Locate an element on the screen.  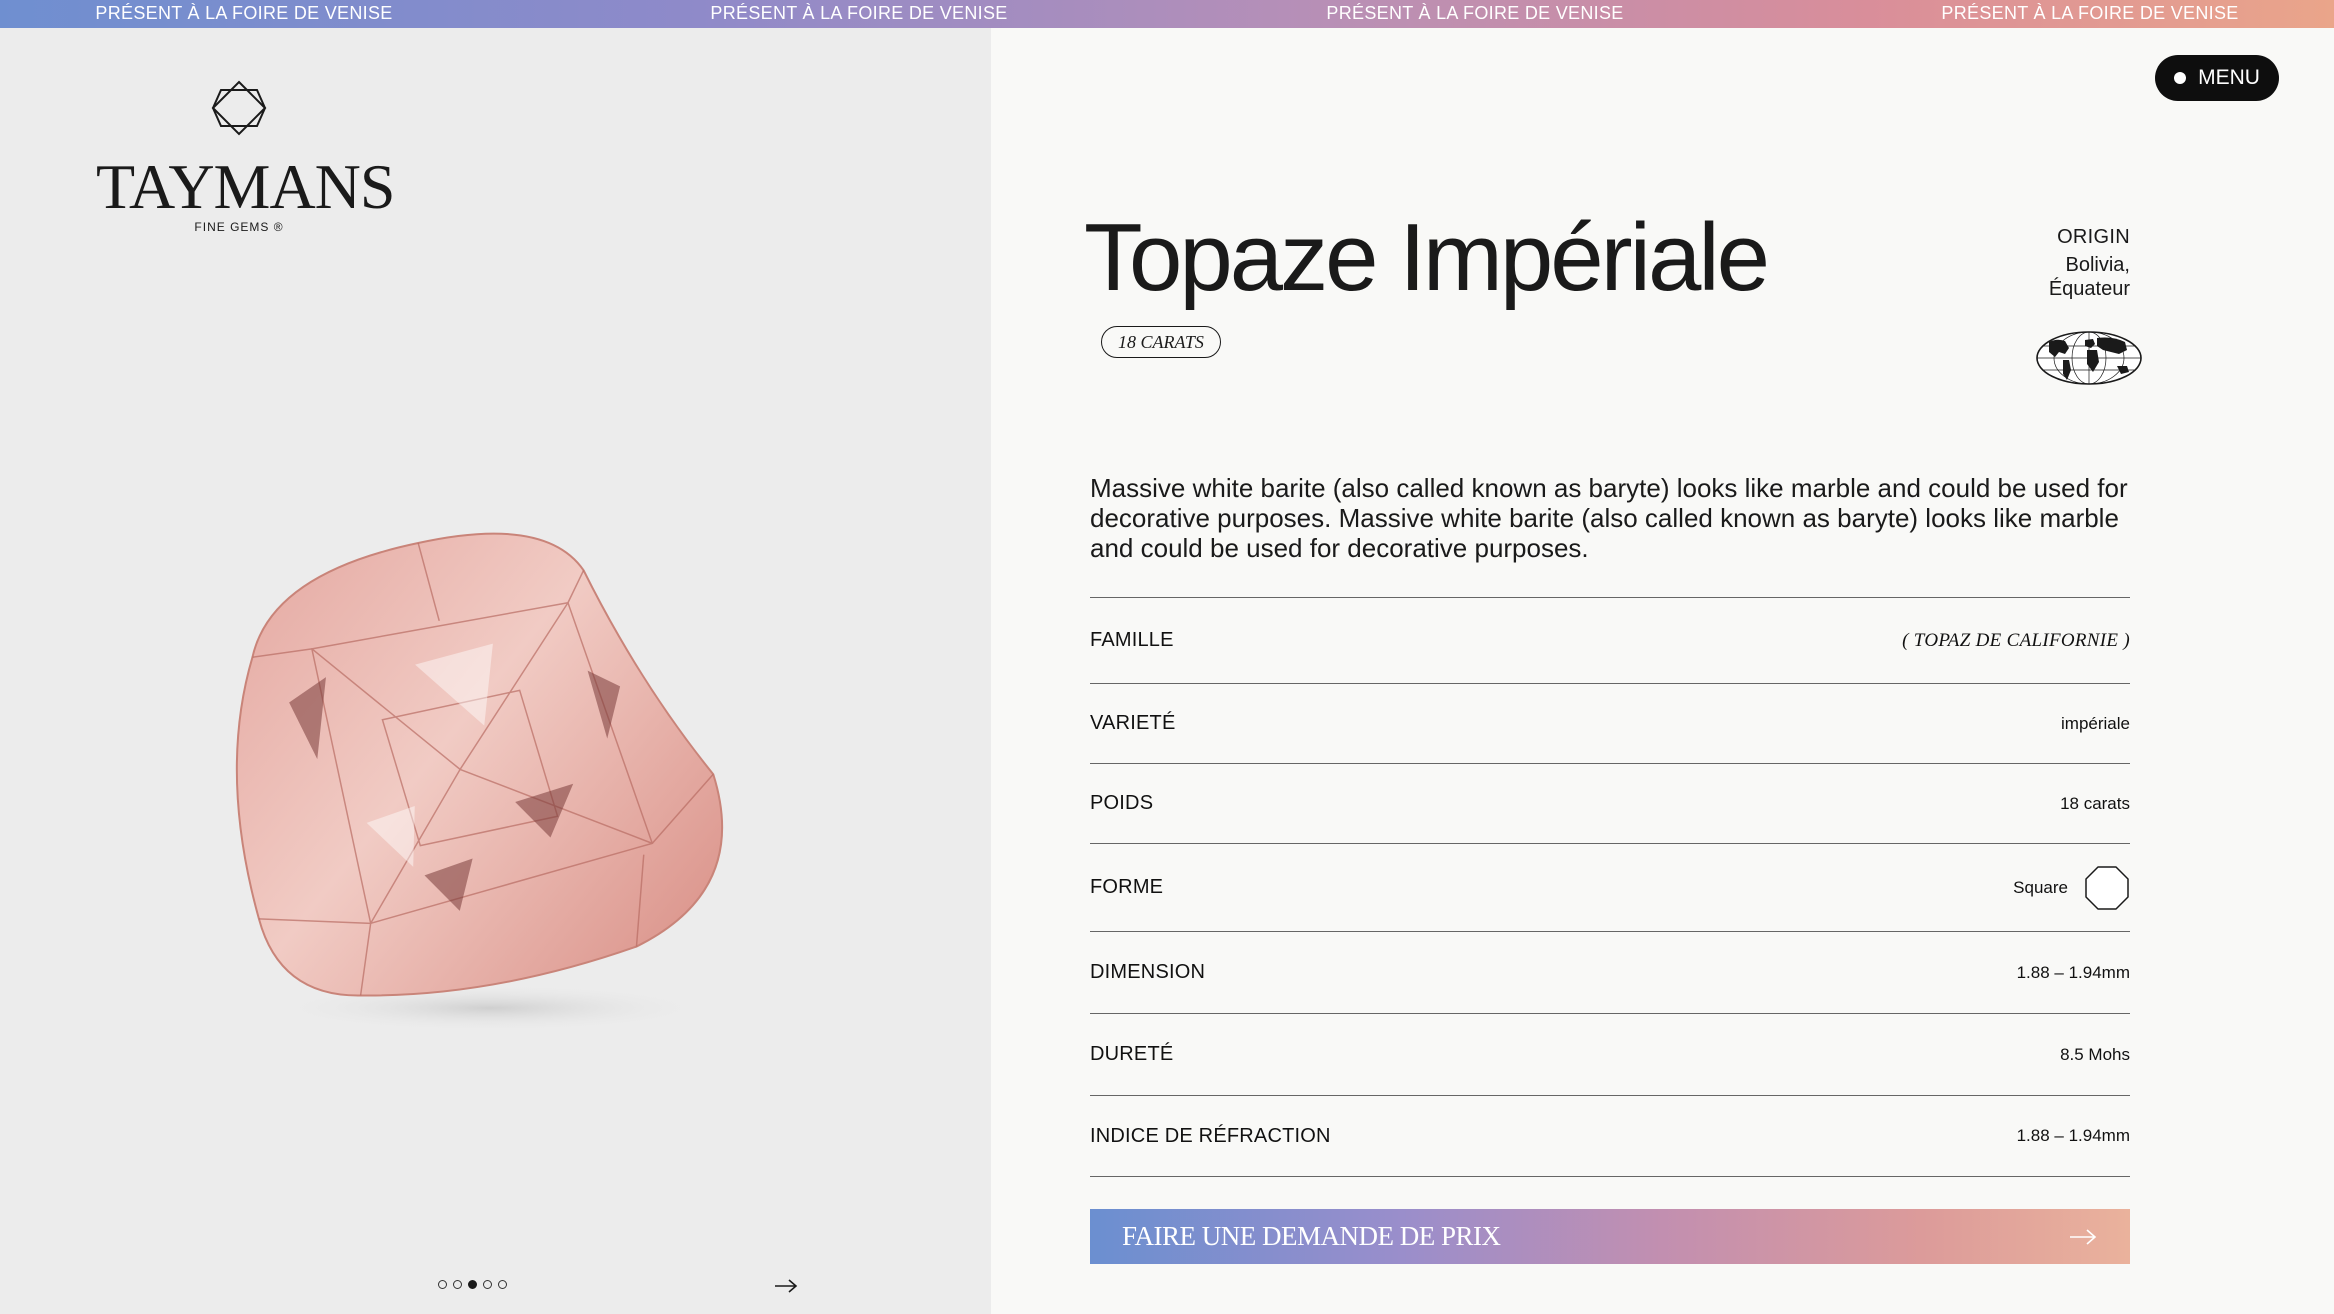
carats-badge: 18 CARATS is located at coordinates (1161, 342).